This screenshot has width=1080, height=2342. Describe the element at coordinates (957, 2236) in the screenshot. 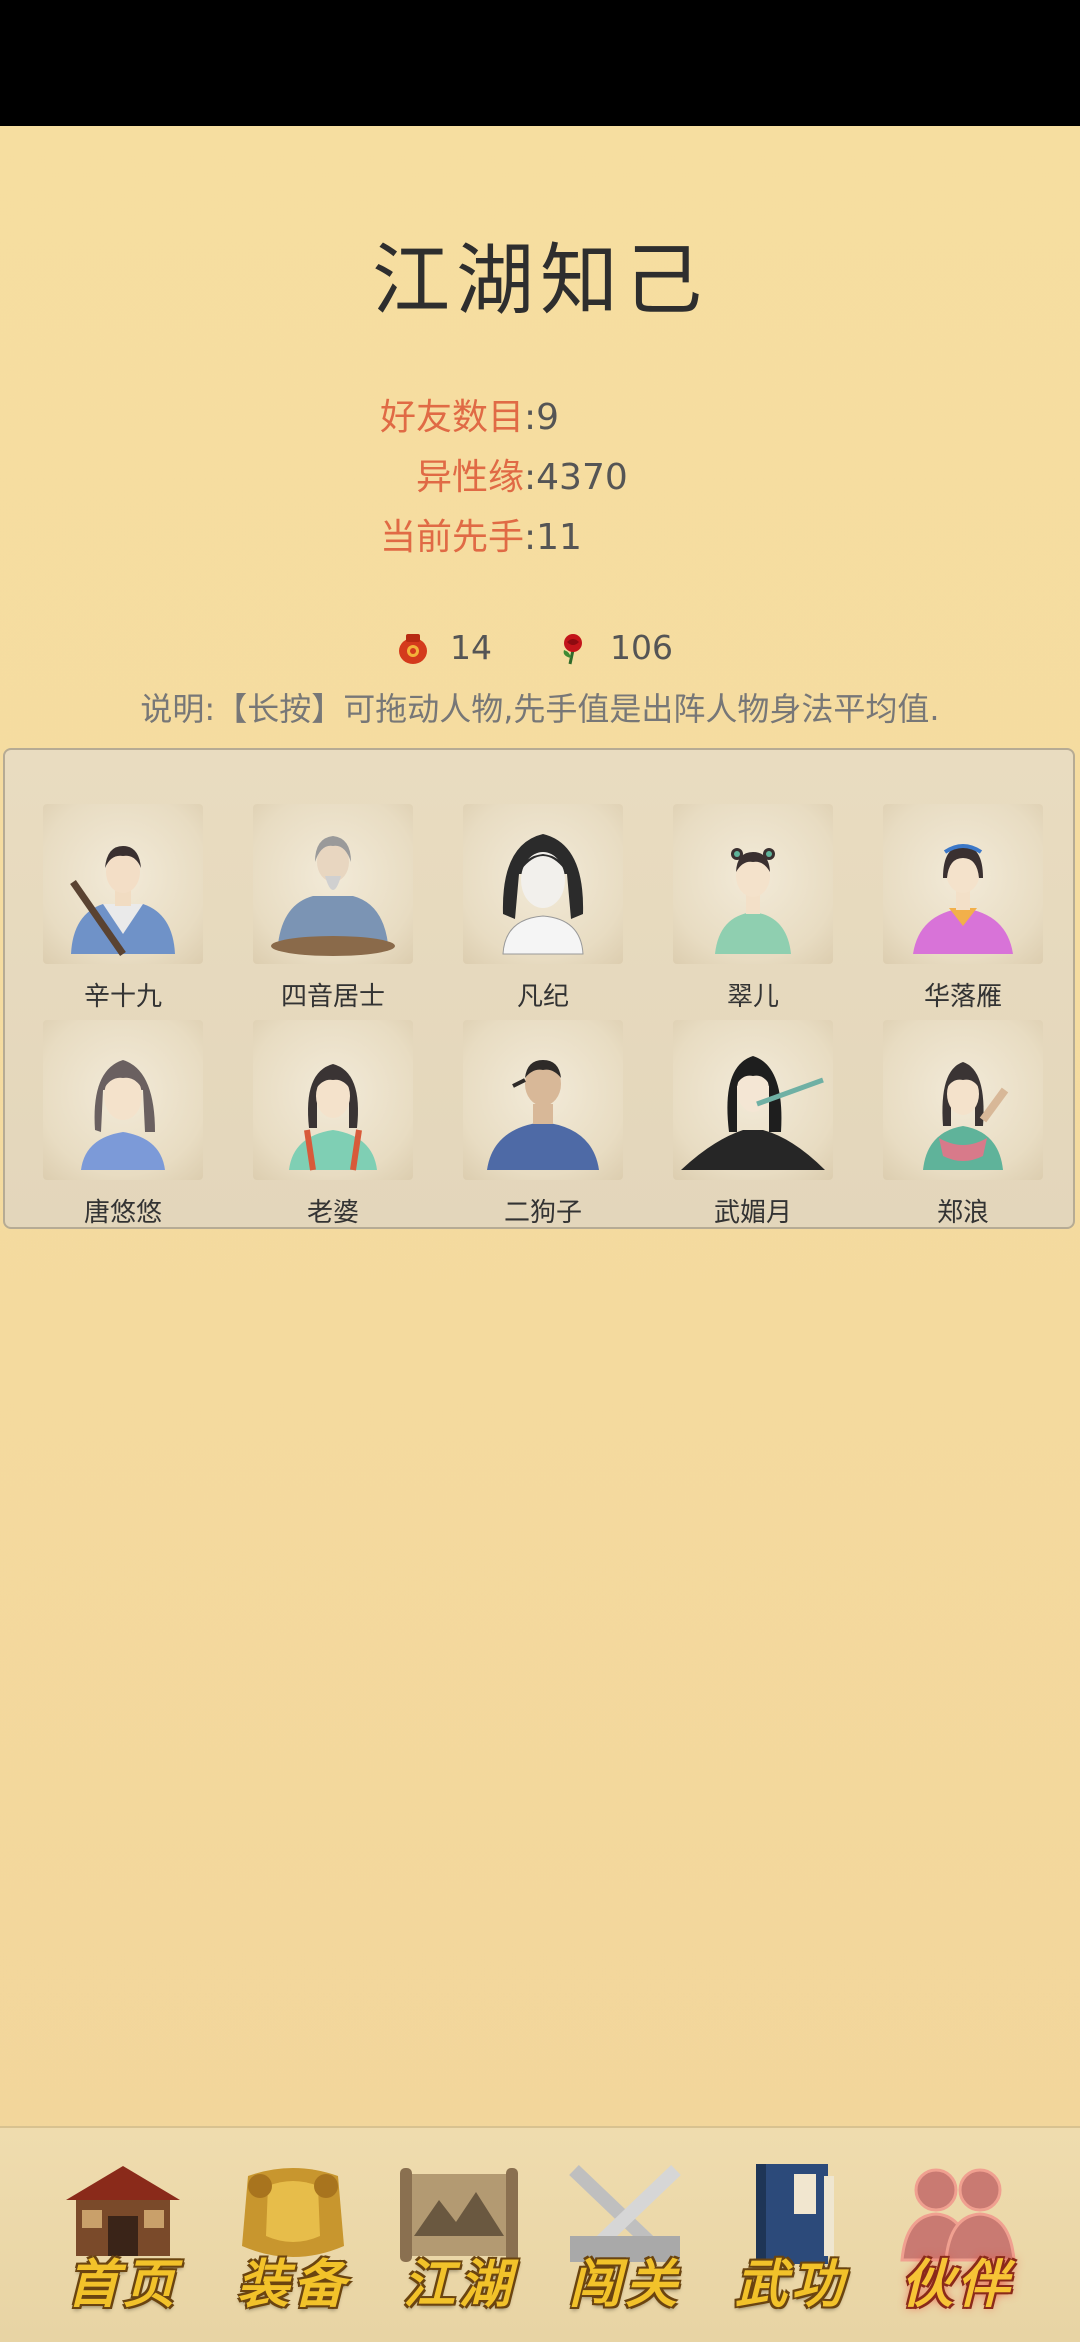

I see `nav-partners: 伙伴` at that location.